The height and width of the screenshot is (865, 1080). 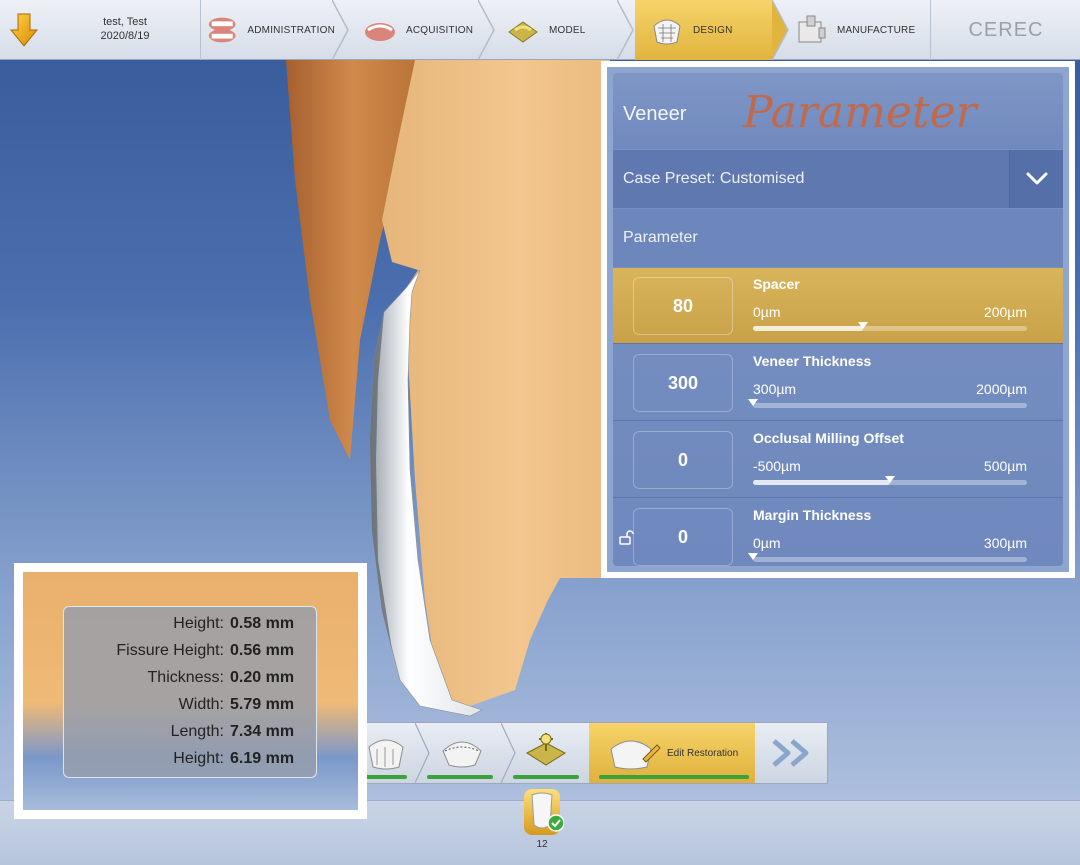 I want to click on measurement-value: 6.19 mm, so click(x=262, y=758).